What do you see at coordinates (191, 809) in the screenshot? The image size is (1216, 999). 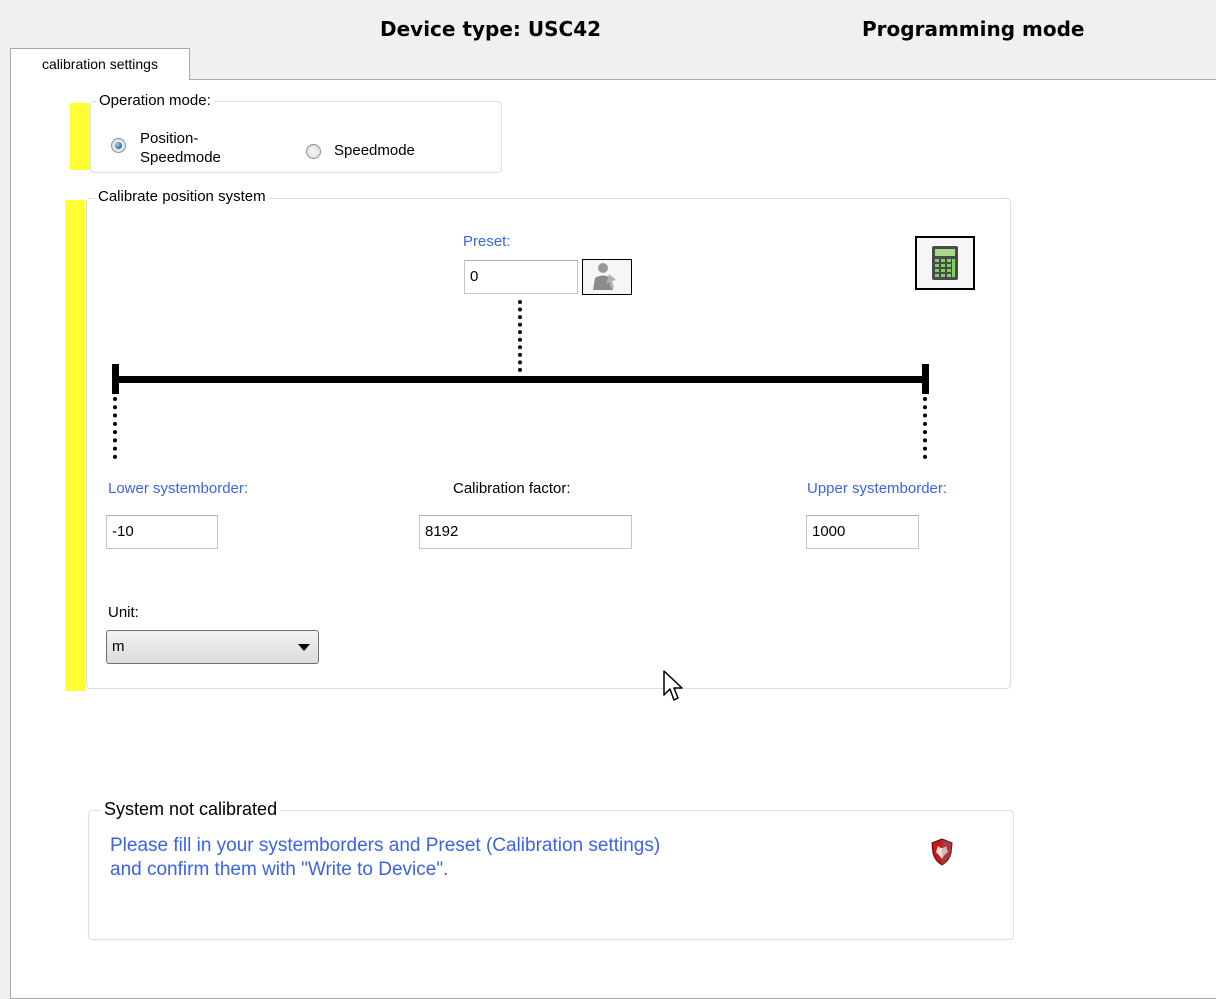 I see `status-title: System not calibrated` at bounding box center [191, 809].